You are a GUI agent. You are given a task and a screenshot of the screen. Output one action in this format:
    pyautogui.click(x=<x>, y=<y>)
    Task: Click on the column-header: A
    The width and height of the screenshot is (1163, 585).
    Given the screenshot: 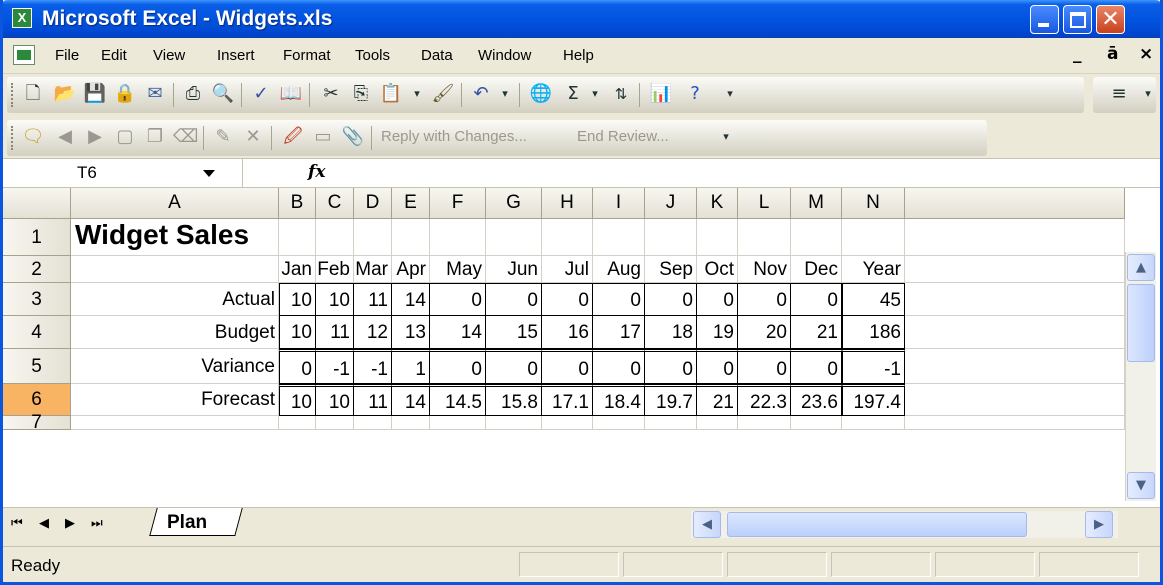 What is the action you would take?
    pyautogui.click(x=175, y=203)
    